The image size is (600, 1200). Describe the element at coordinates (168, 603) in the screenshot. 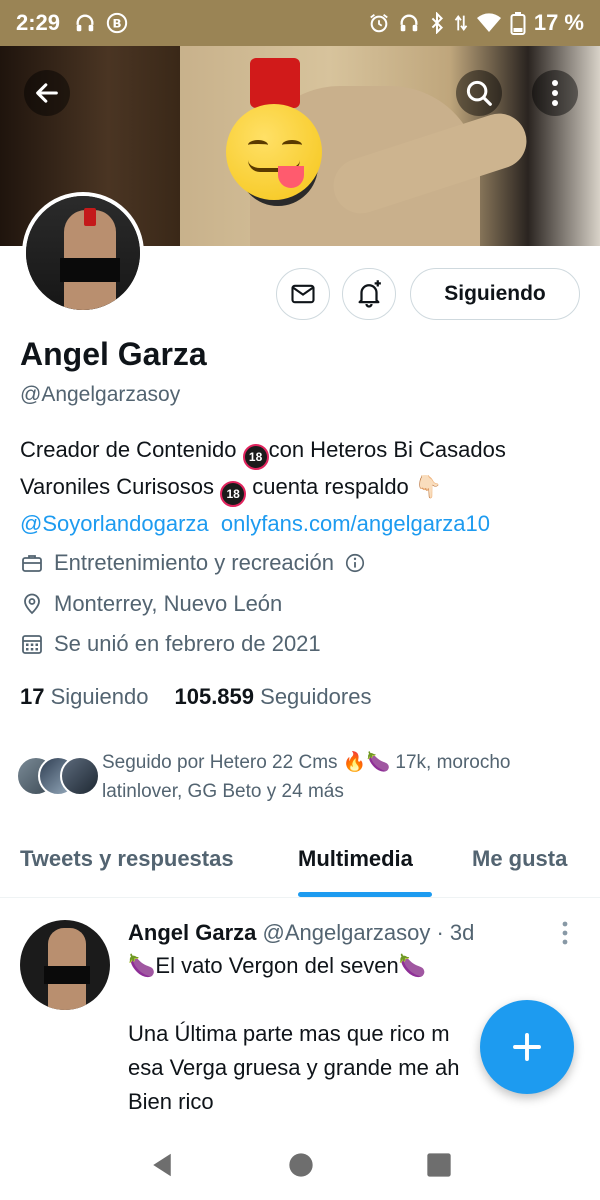

I see `location-text: Monterrey, Nuevo León` at that location.